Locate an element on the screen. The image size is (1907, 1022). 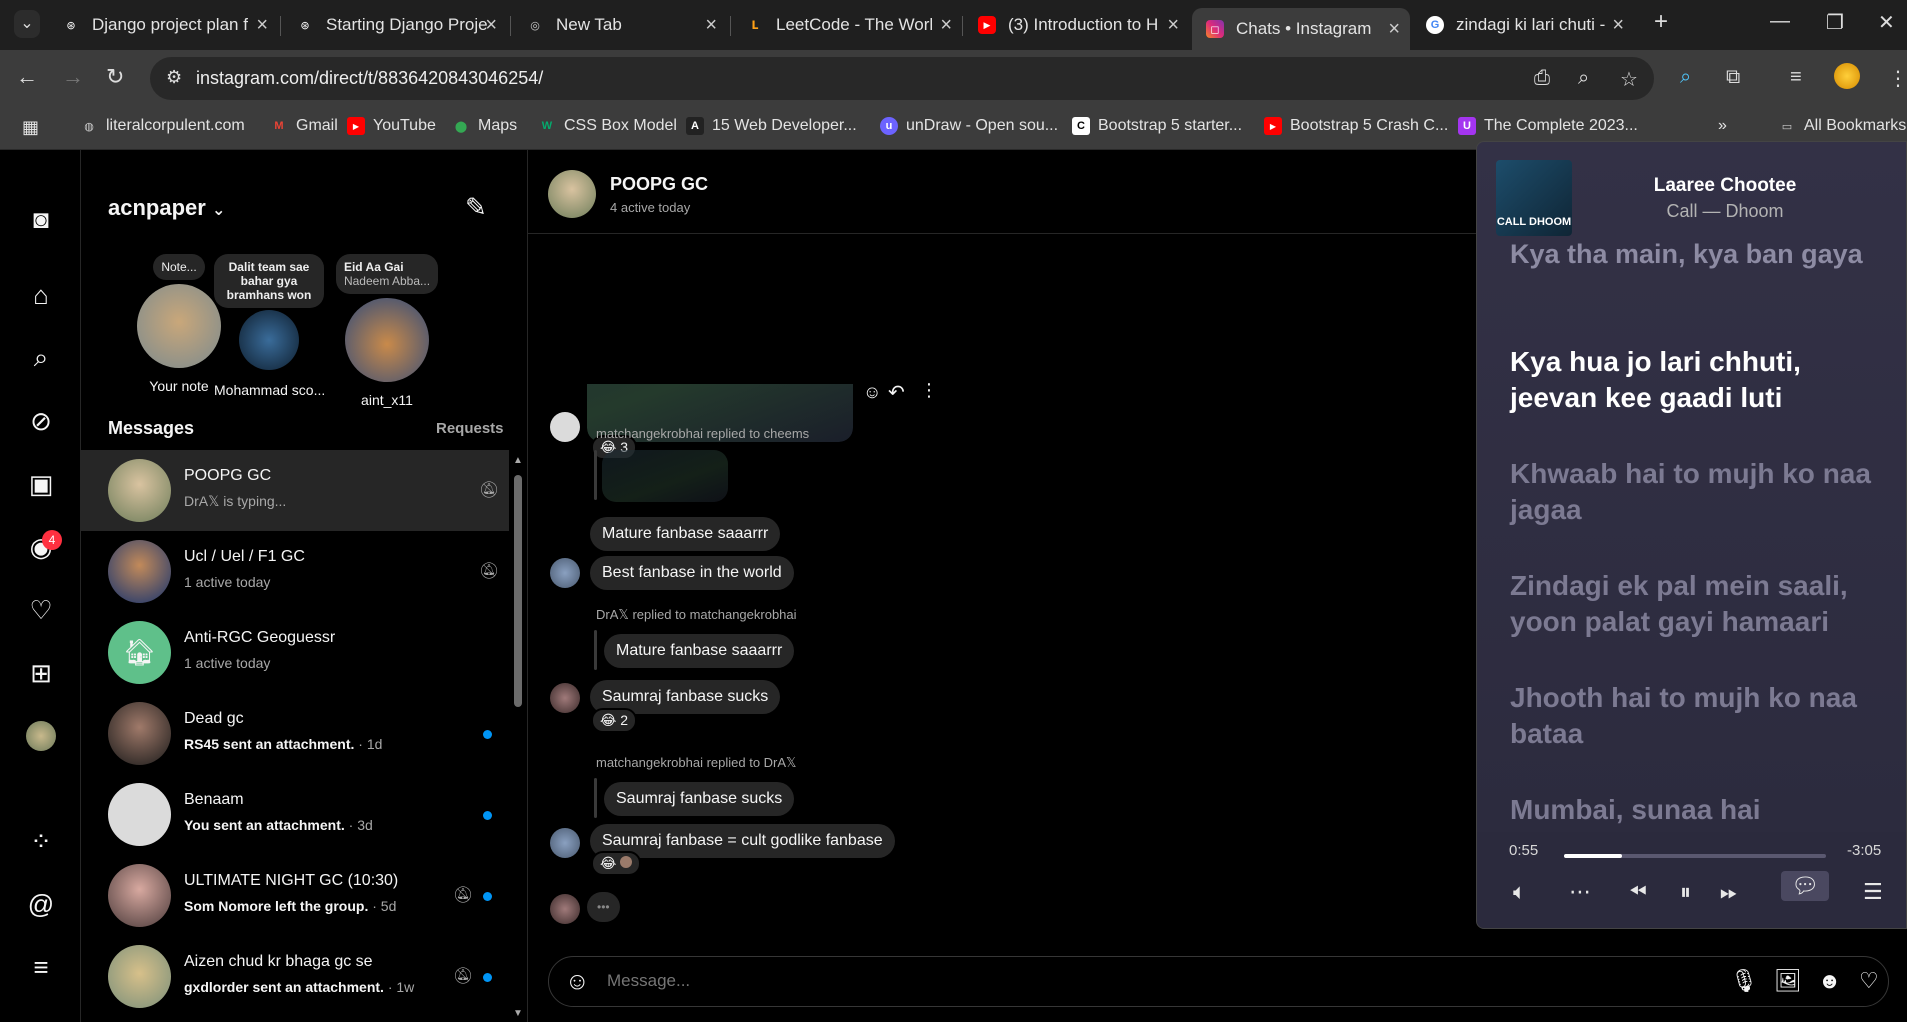
explore-icon: ⊘ is located at coordinates (41, 421).